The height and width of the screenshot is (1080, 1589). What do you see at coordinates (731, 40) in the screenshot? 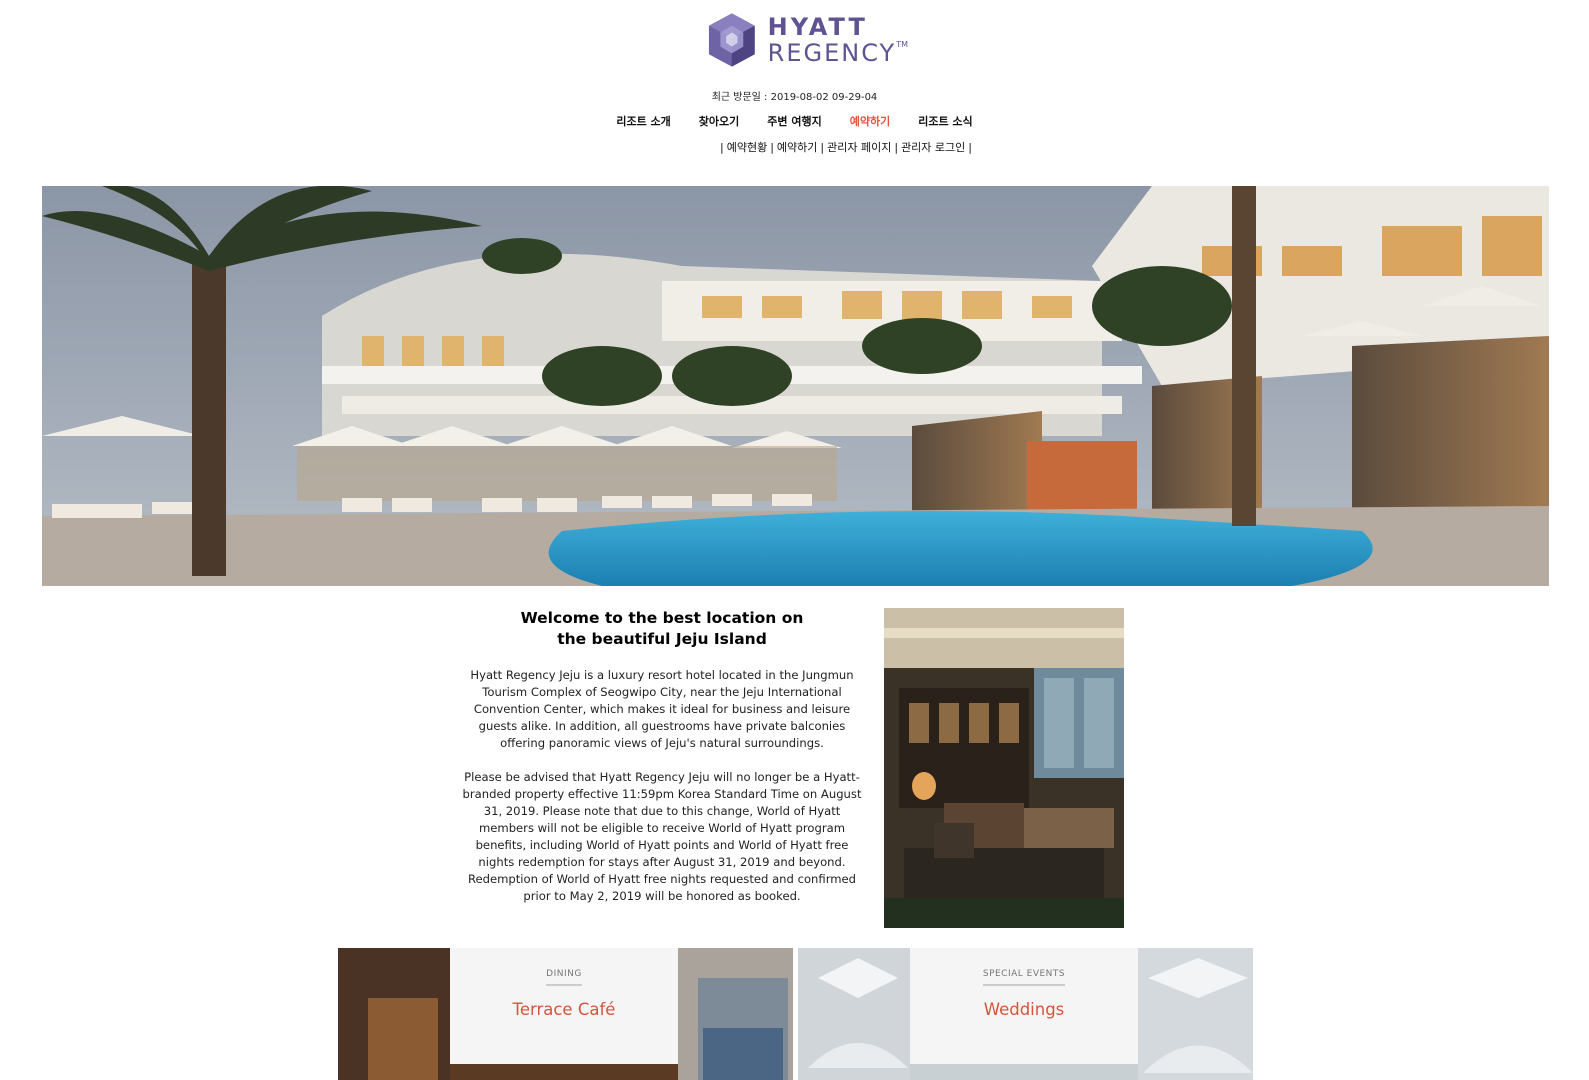
I see `hyatt-logo-icon` at bounding box center [731, 40].